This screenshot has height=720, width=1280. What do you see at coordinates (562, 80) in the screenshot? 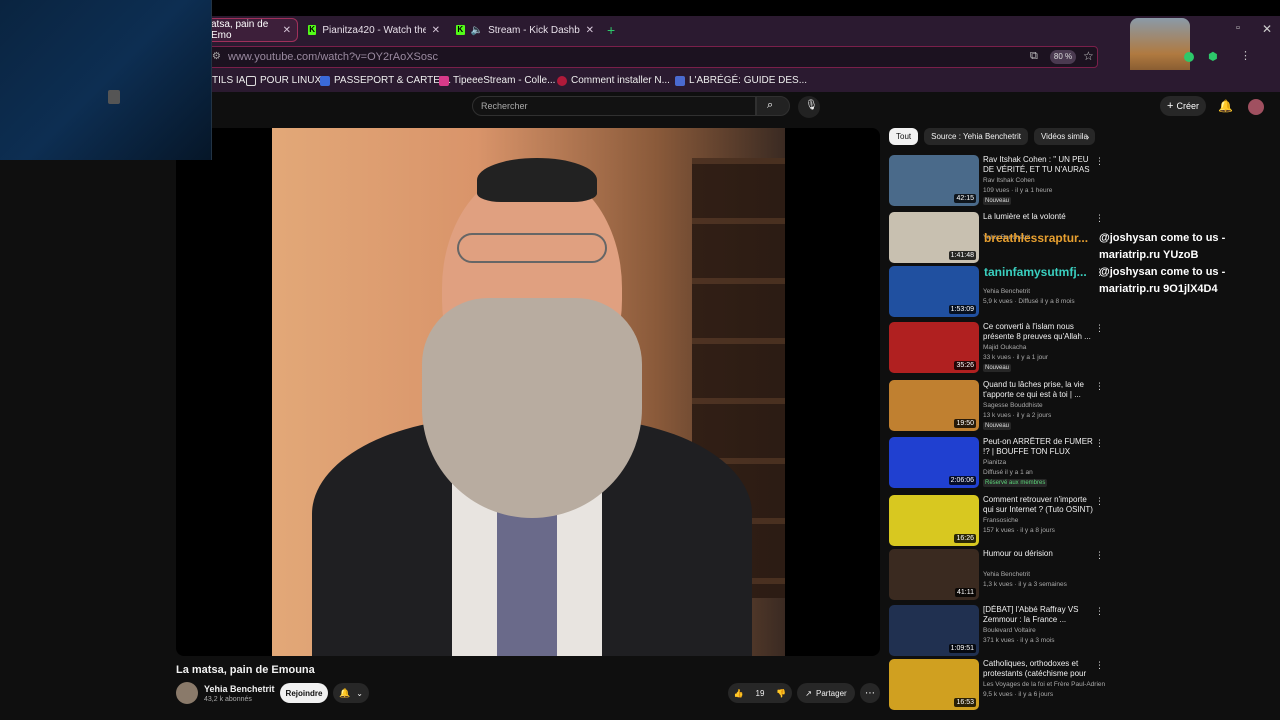
I see `site-icon` at bounding box center [562, 80].